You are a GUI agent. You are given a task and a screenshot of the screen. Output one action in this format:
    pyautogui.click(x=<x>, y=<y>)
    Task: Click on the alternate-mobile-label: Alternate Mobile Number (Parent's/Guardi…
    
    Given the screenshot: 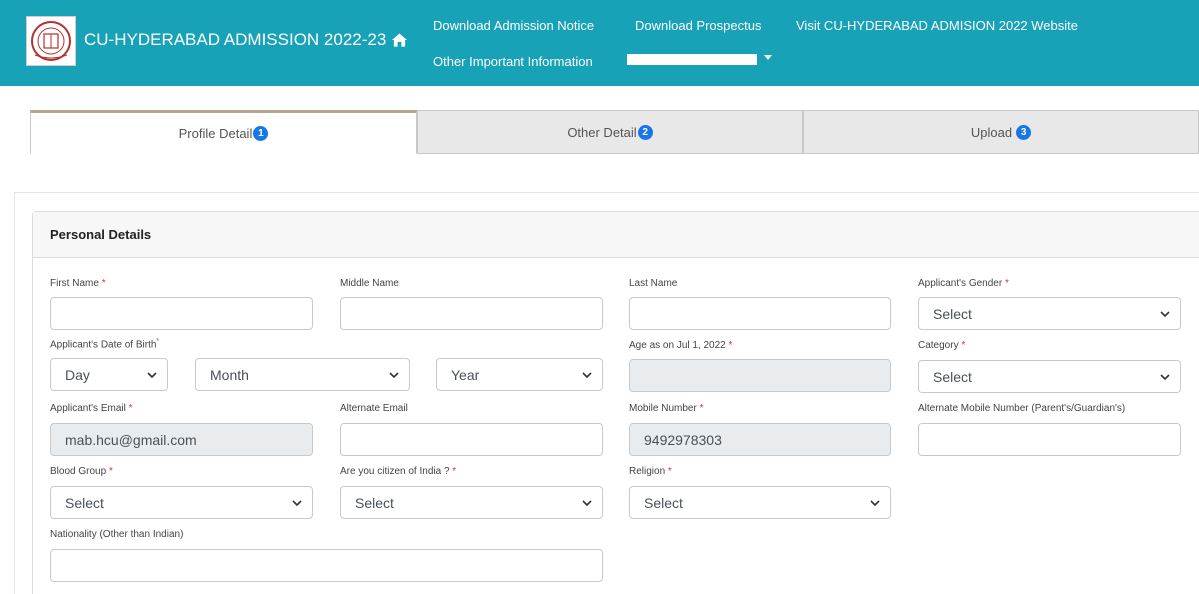 What is the action you would take?
    pyautogui.click(x=1022, y=408)
    